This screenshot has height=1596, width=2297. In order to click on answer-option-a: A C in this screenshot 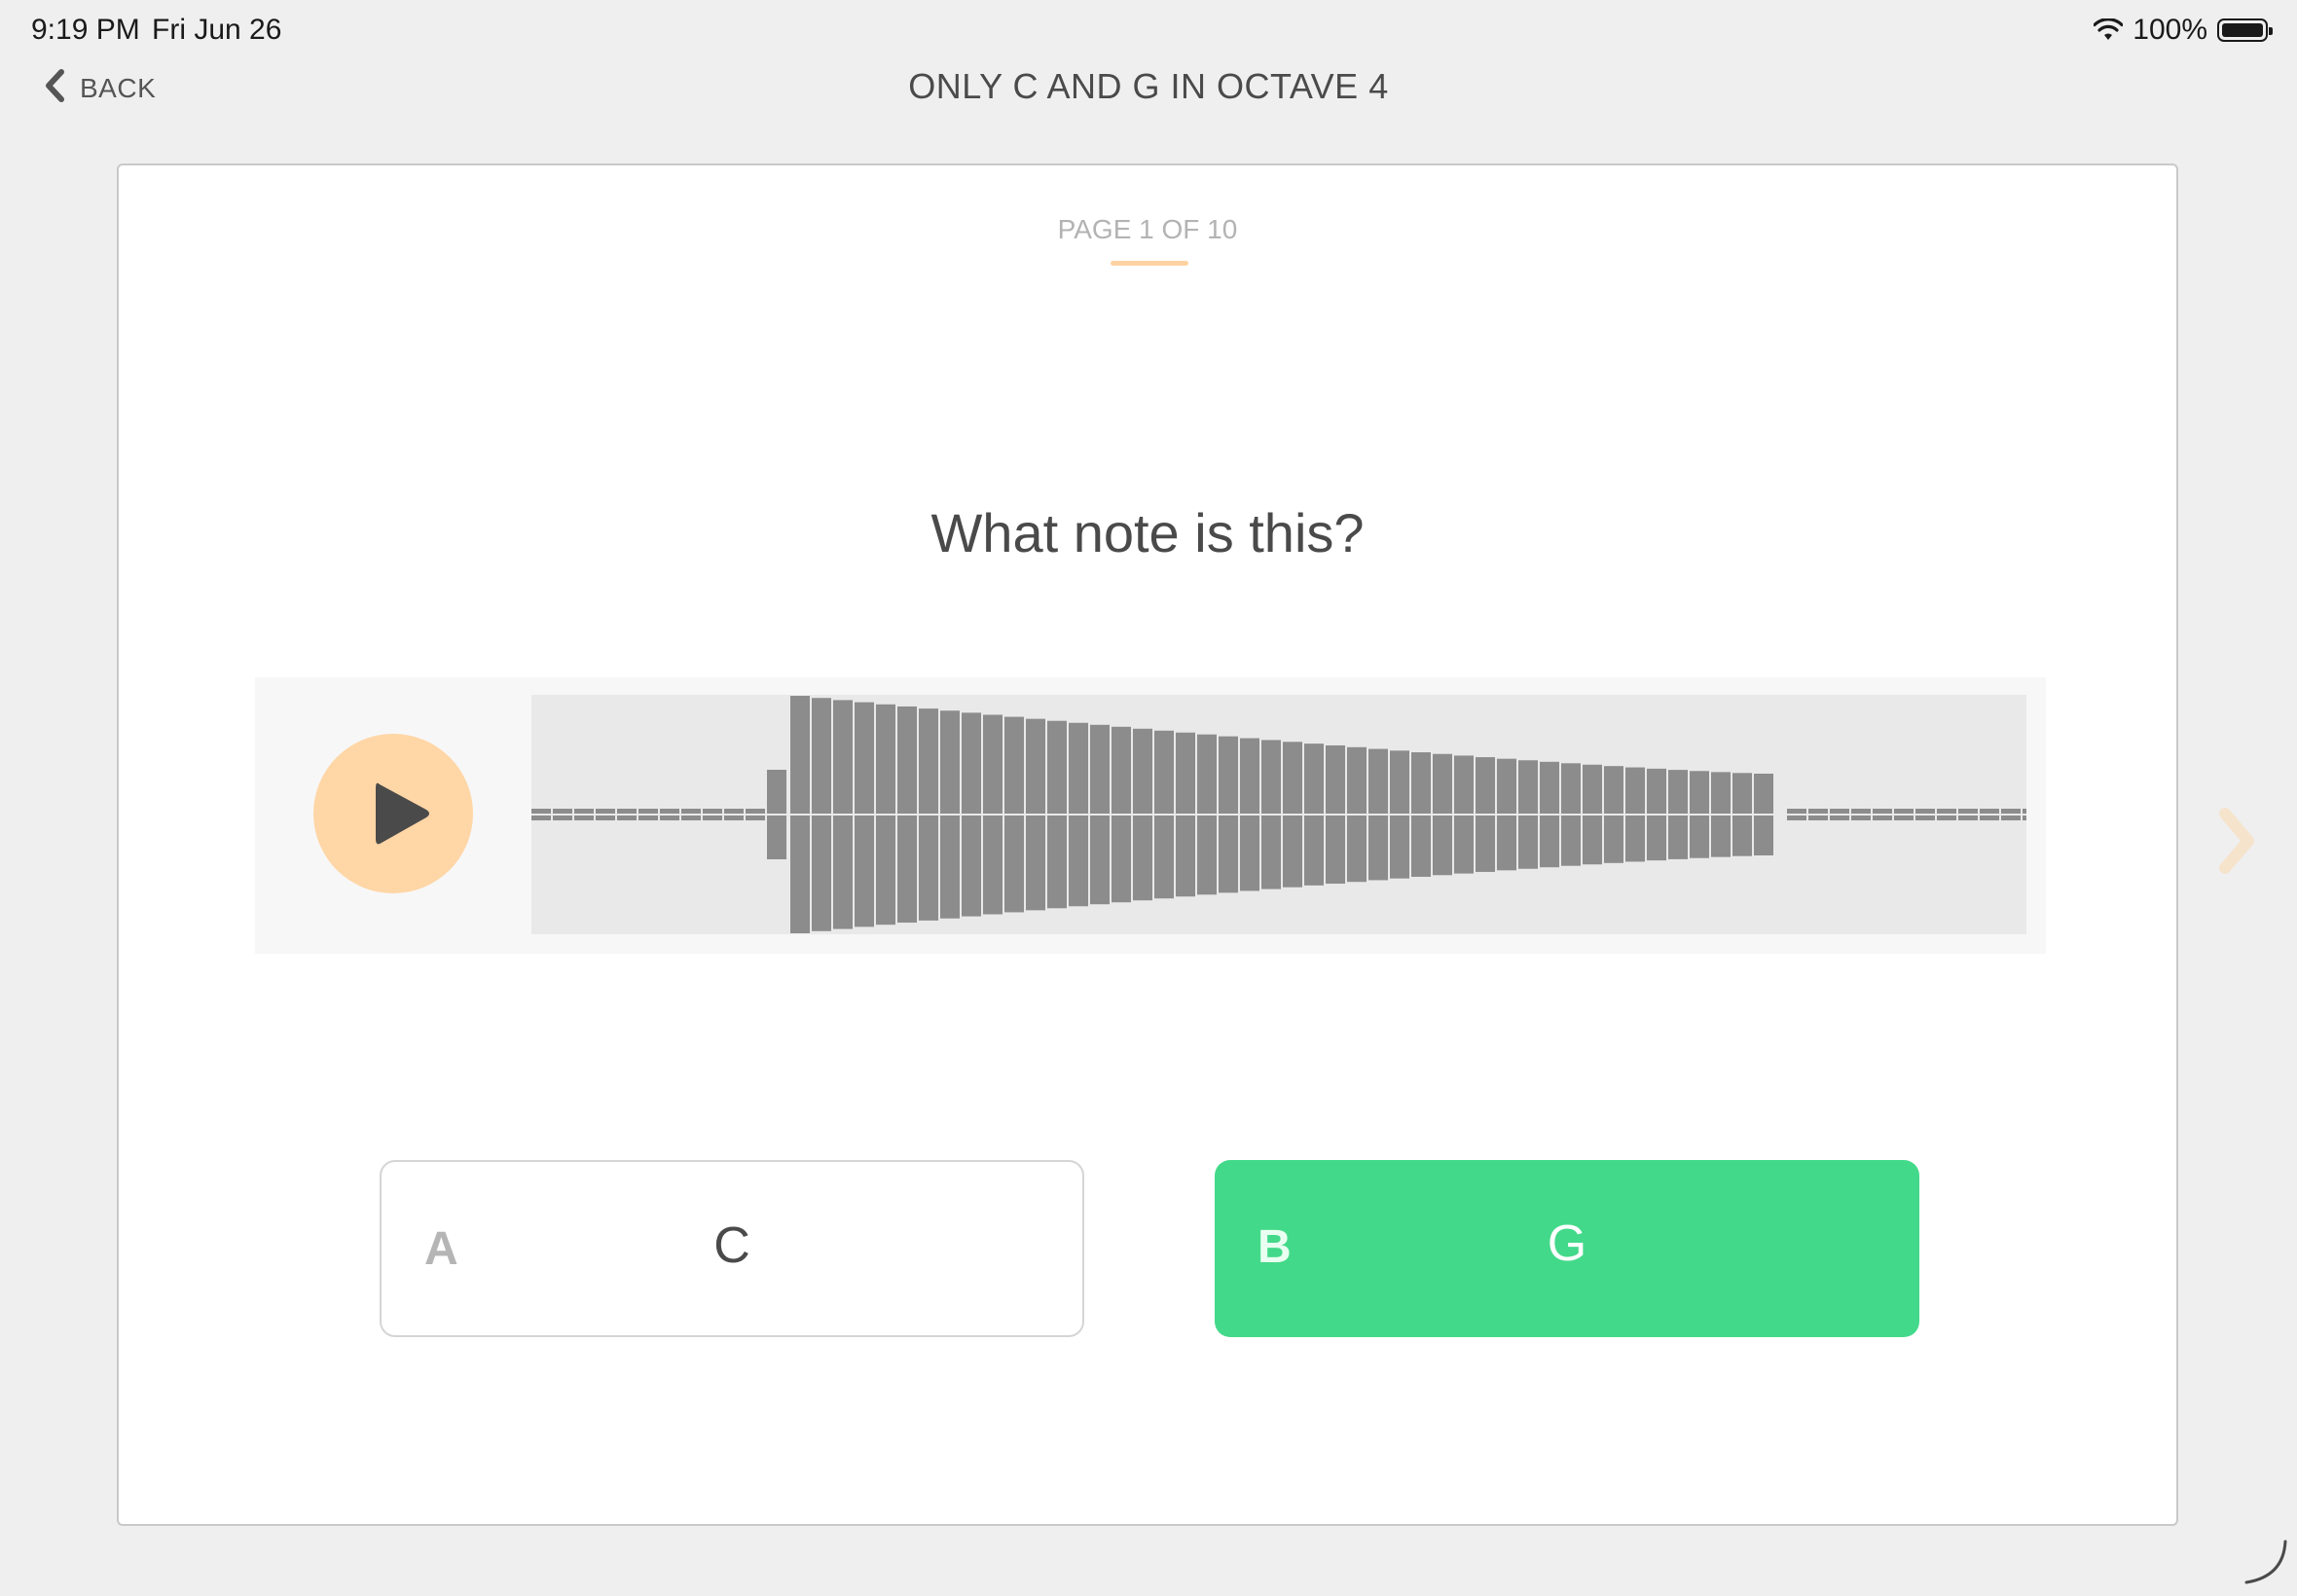, I will do `click(732, 1248)`.